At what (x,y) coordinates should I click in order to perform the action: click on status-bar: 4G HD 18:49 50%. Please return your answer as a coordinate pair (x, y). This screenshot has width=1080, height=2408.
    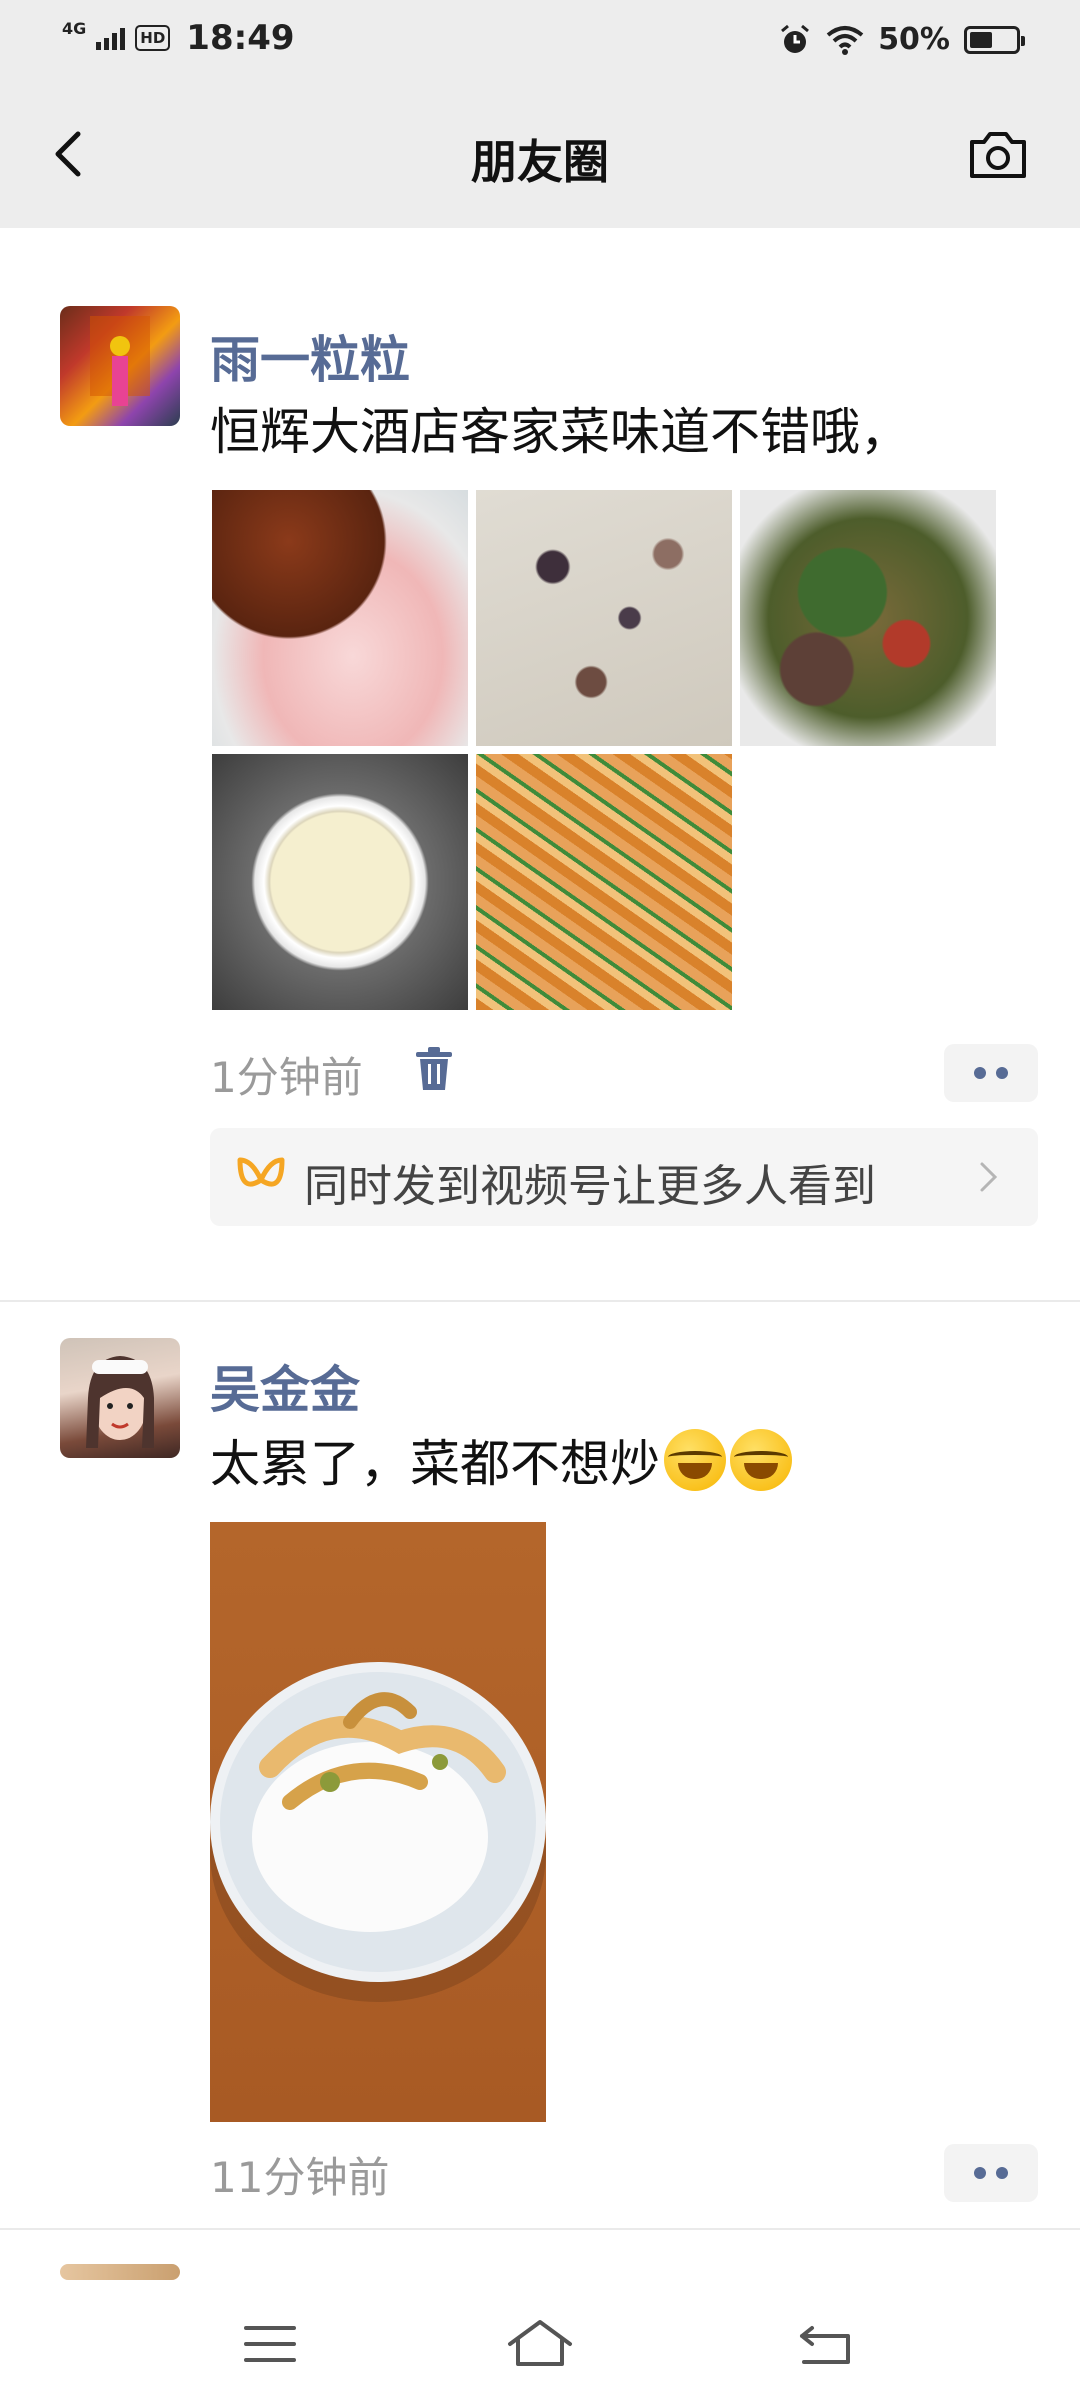
    Looking at the image, I should click on (540, 40).